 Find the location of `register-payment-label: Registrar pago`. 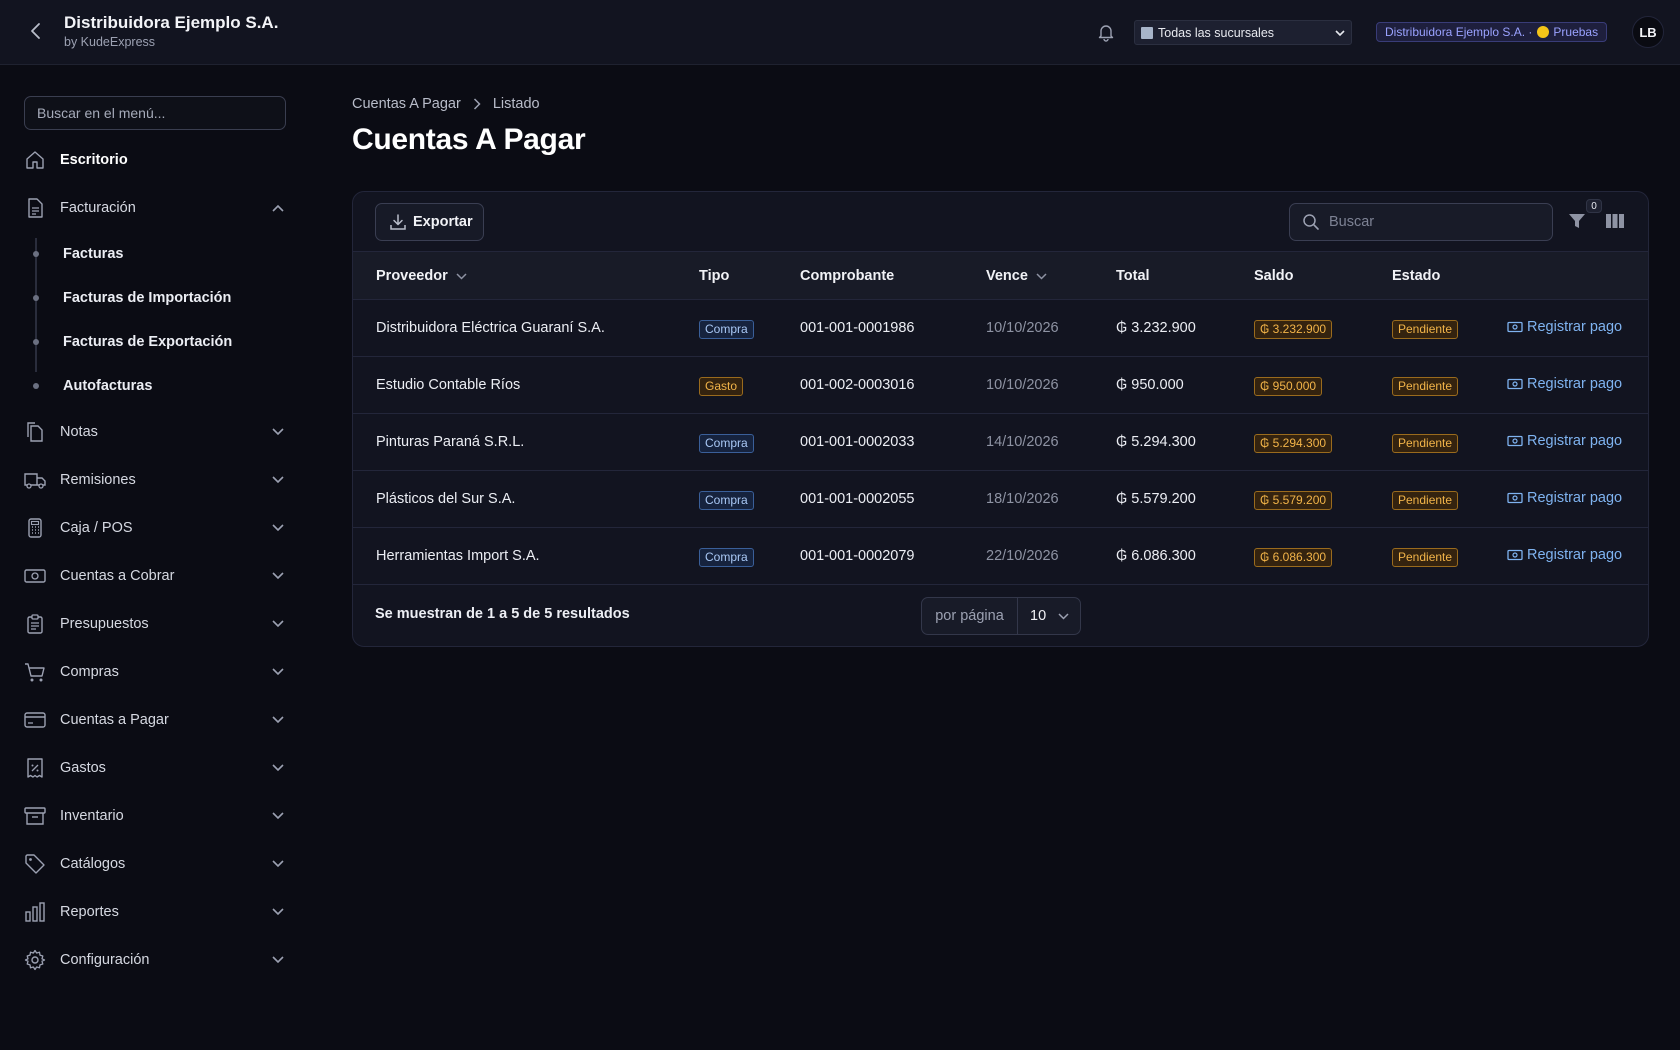

register-payment-label: Registrar pago is located at coordinates (1575, 384).